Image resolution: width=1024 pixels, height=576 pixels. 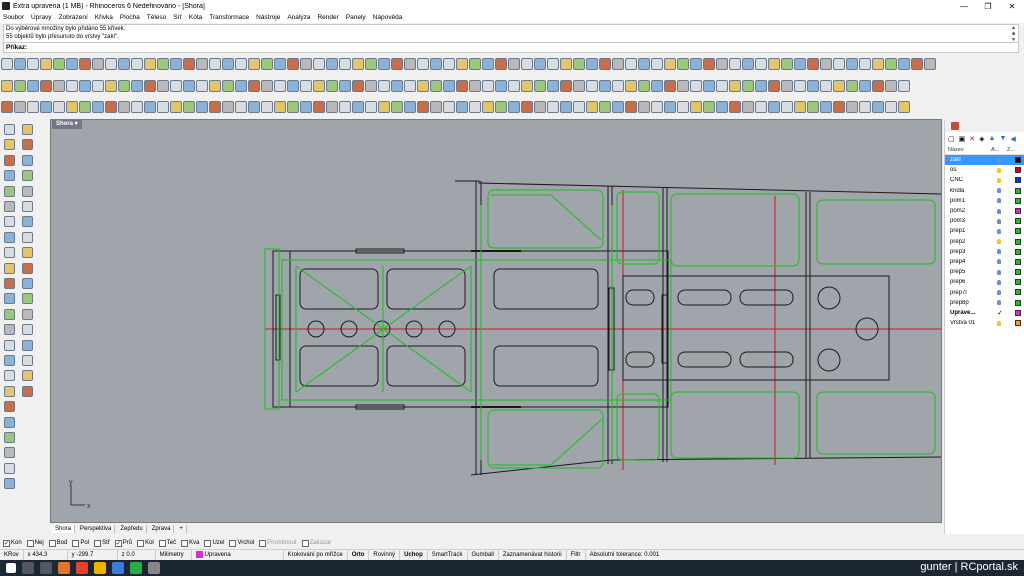 I want to click on close-button: ✕, so click(x=1012, y=6).